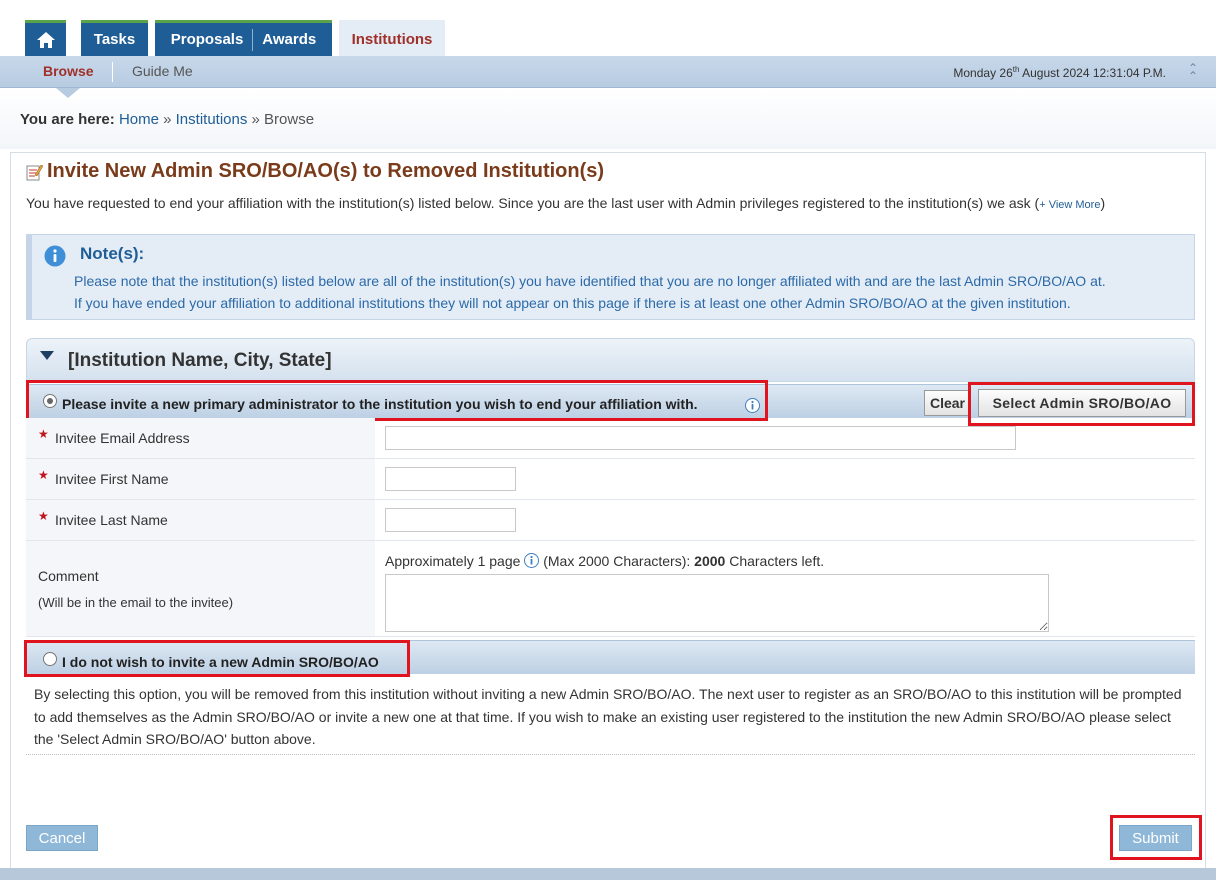 This screenshot has height=880, width=1216. I want to click on tab-tasks: Tasks, so click(114, 38).